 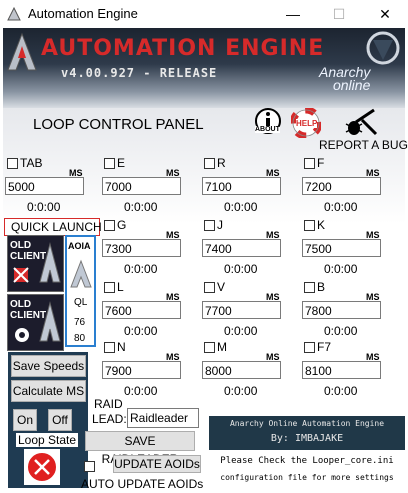 I want to click on key-tab-timer: 0:0:00, so click(x=44, y=207).